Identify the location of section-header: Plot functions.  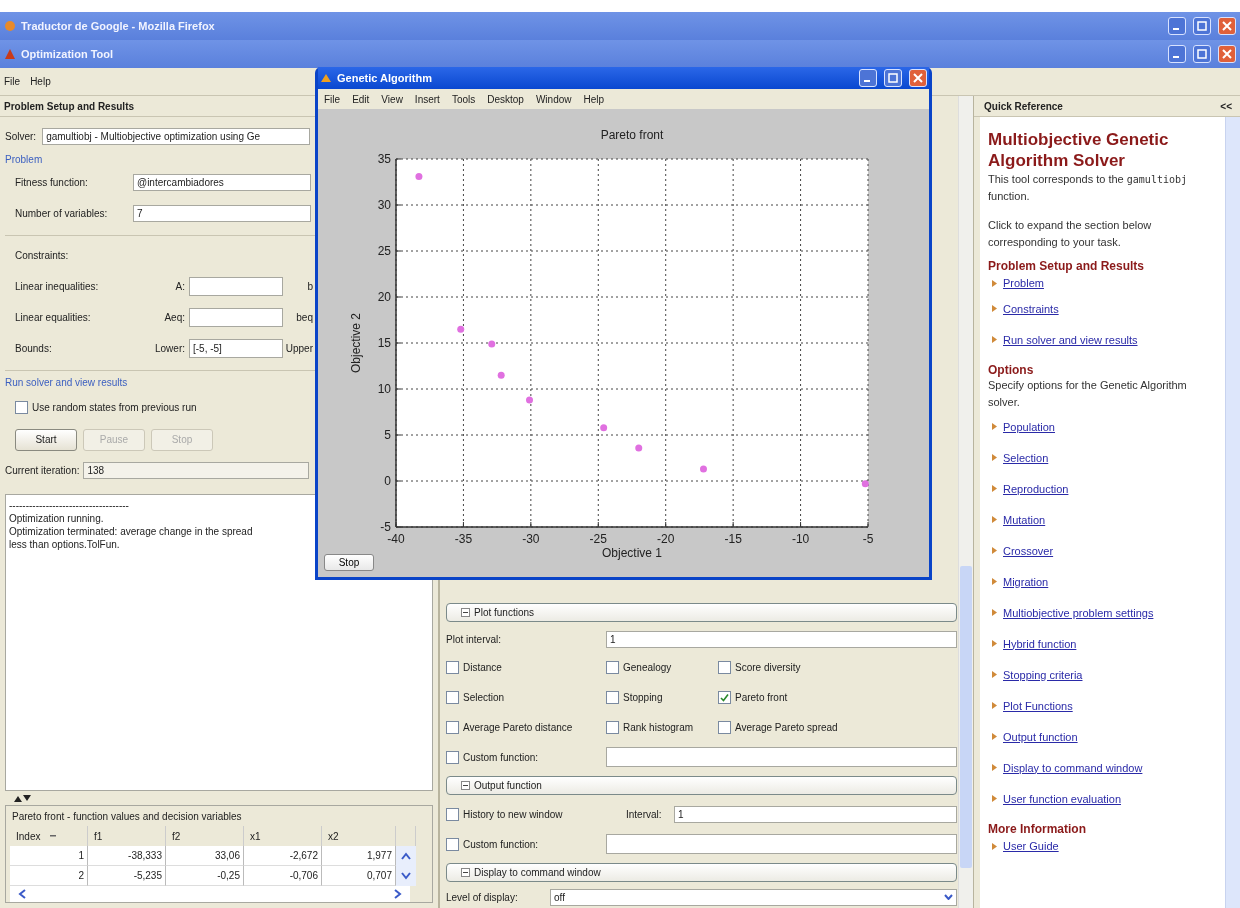
(701, 612).